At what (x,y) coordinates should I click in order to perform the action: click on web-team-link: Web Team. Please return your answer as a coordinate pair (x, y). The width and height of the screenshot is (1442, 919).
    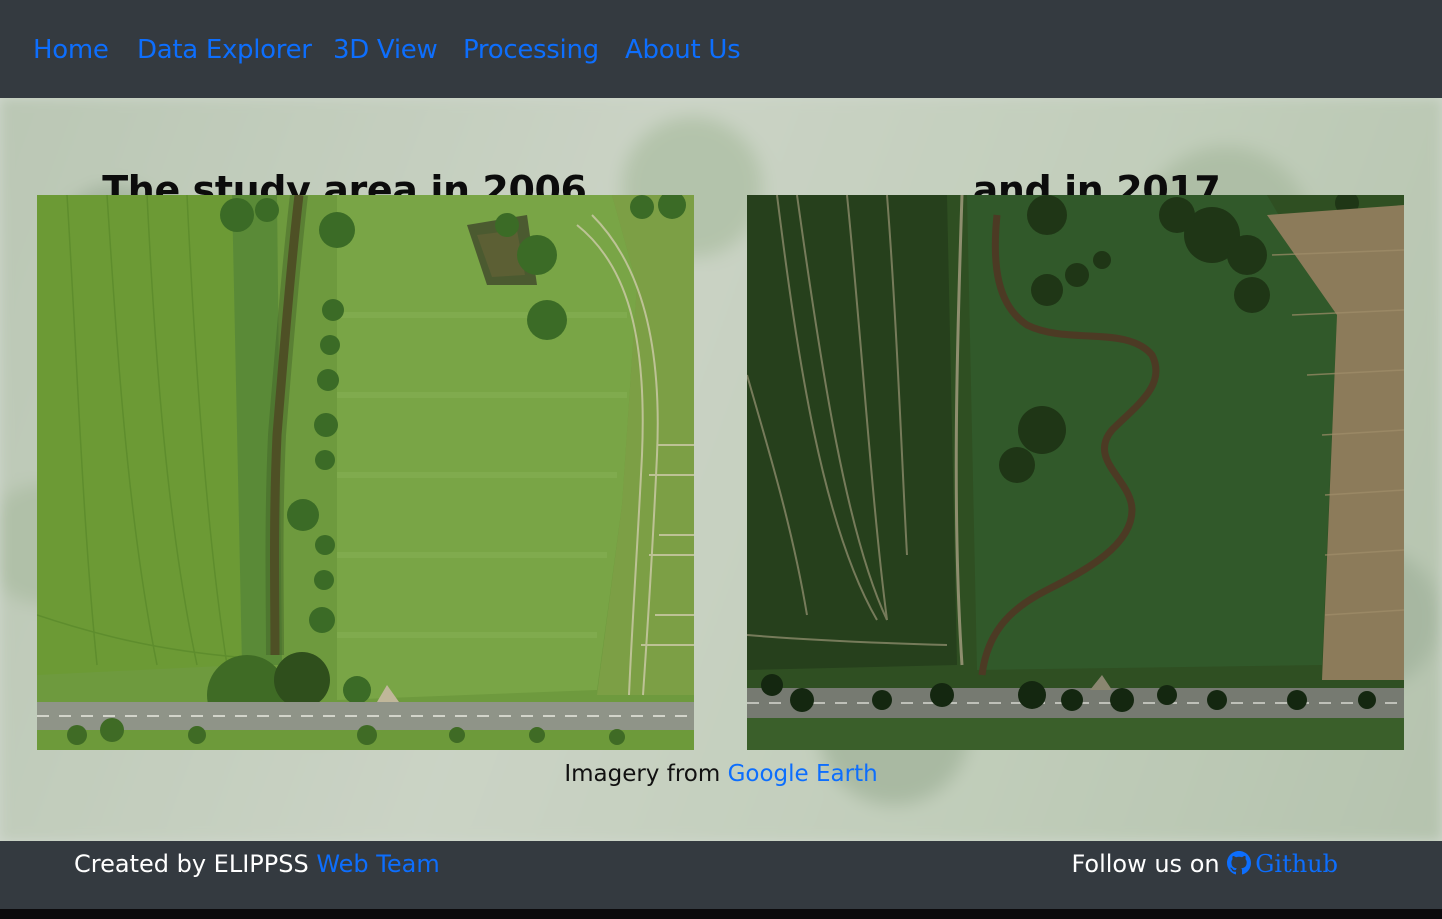
    Looking at the image, I should click on (377, 864).